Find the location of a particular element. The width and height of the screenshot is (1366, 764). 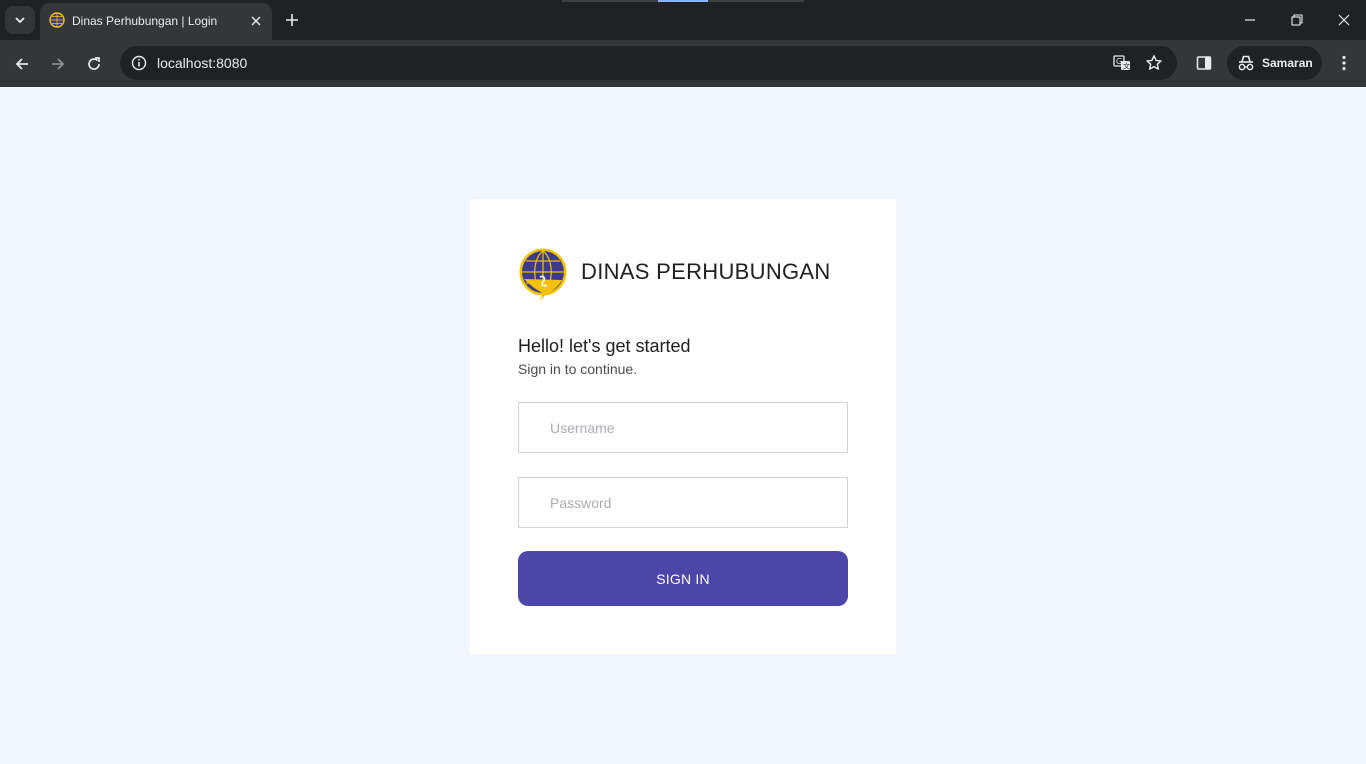

site-info-button is located at coordinates (139, 63).